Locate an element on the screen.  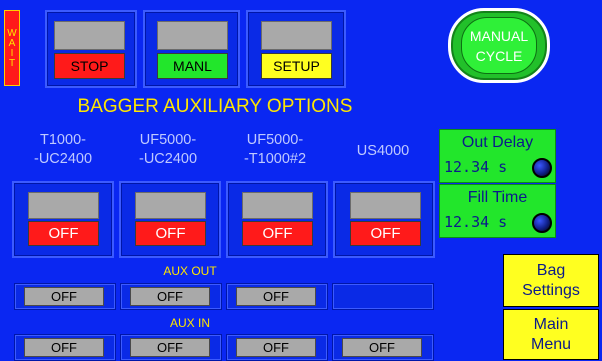
aux-in-toggle-3: OFF is located at coordinates (276, 347).